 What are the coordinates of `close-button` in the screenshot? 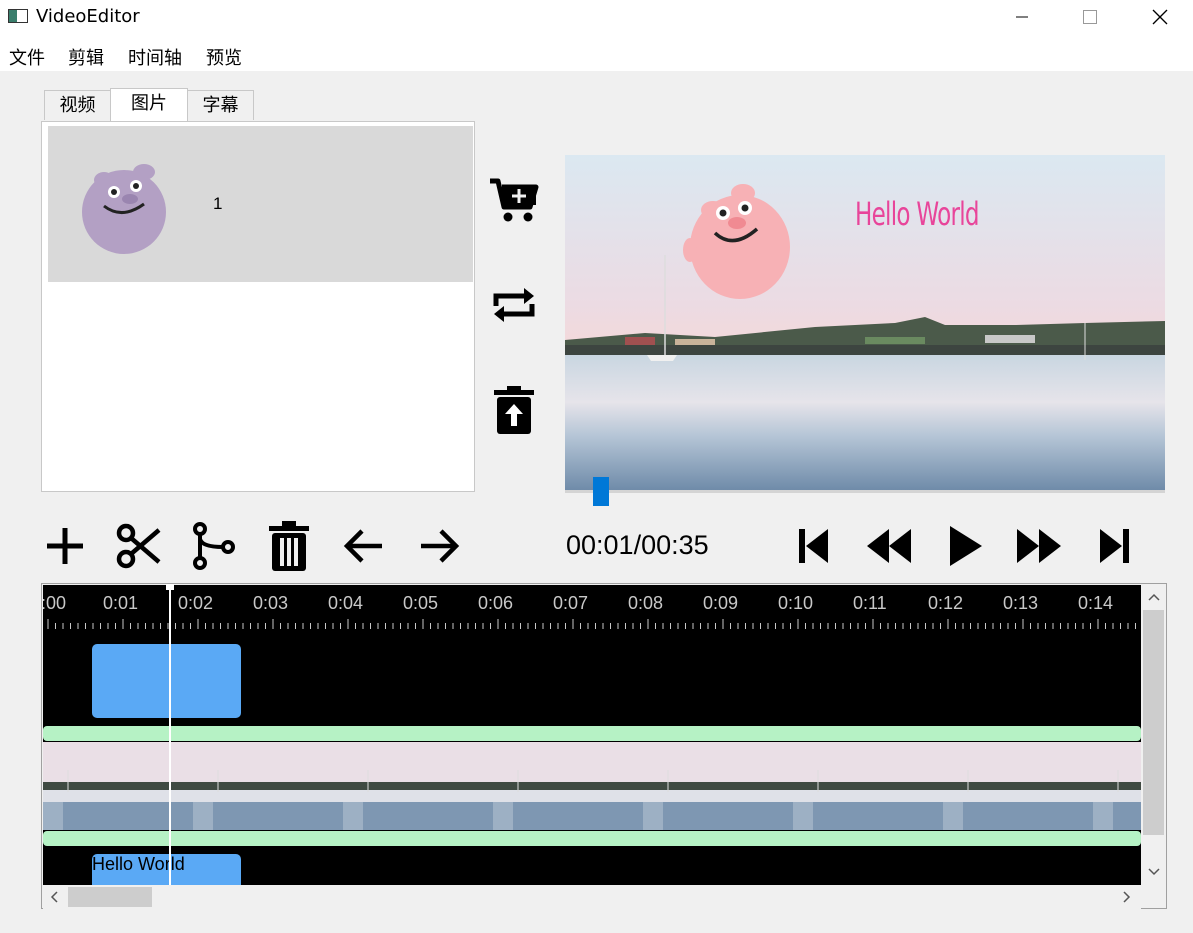 It's located at (1159, 16).